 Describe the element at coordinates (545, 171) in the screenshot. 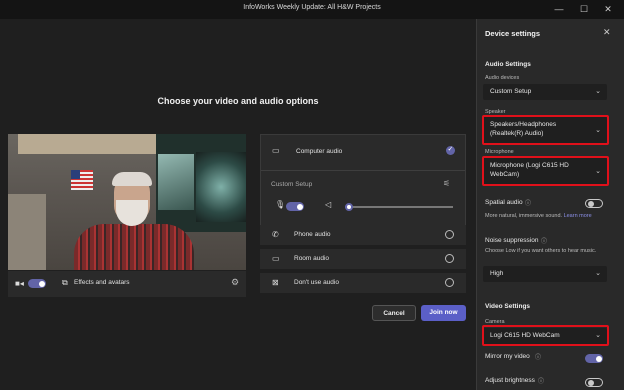

I see `microphone-highlight` at that location.